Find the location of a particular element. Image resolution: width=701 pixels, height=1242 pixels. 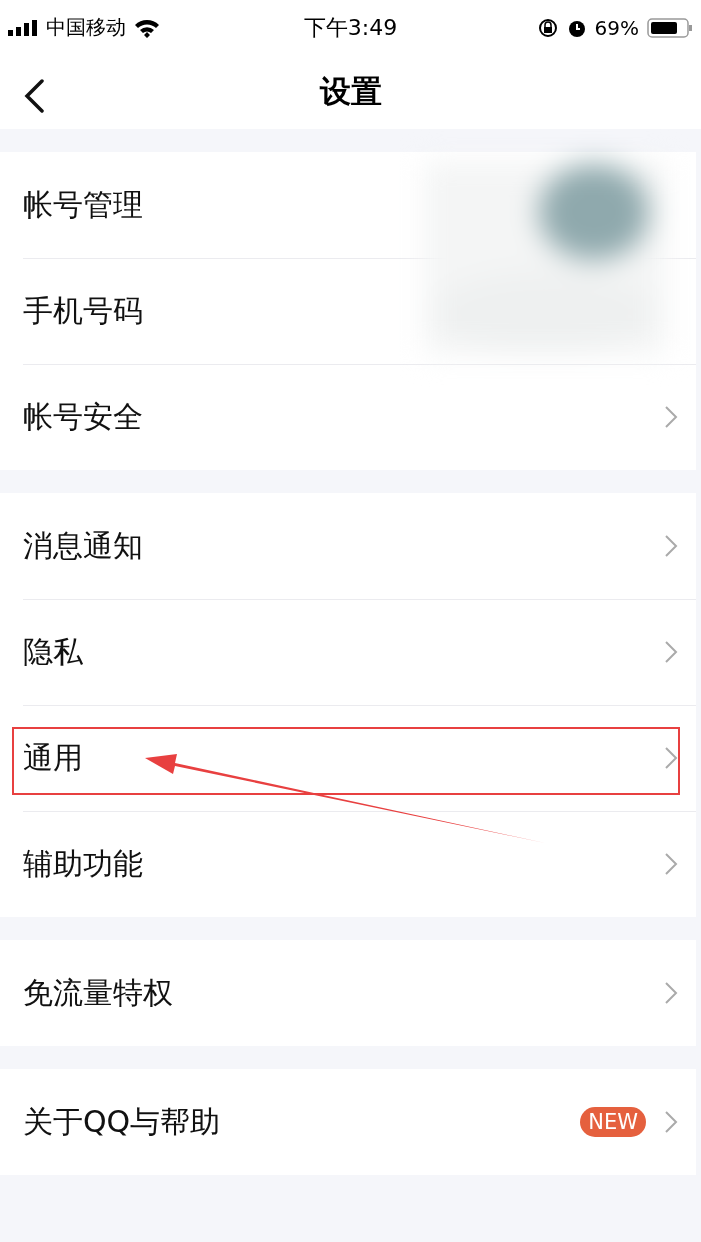

settings-row: 免流量特权 is located at coordinates (348, 993).